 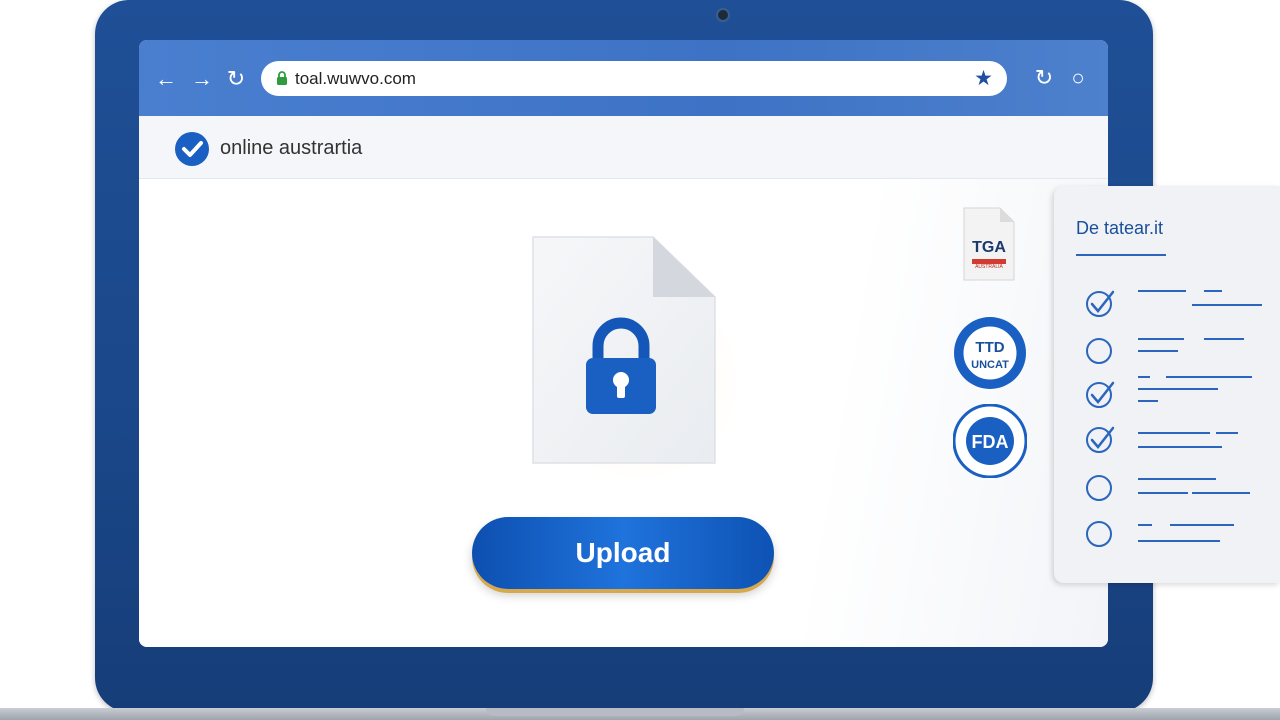 I want to click on site-header: online austrartia, so click(x=623, y=147).